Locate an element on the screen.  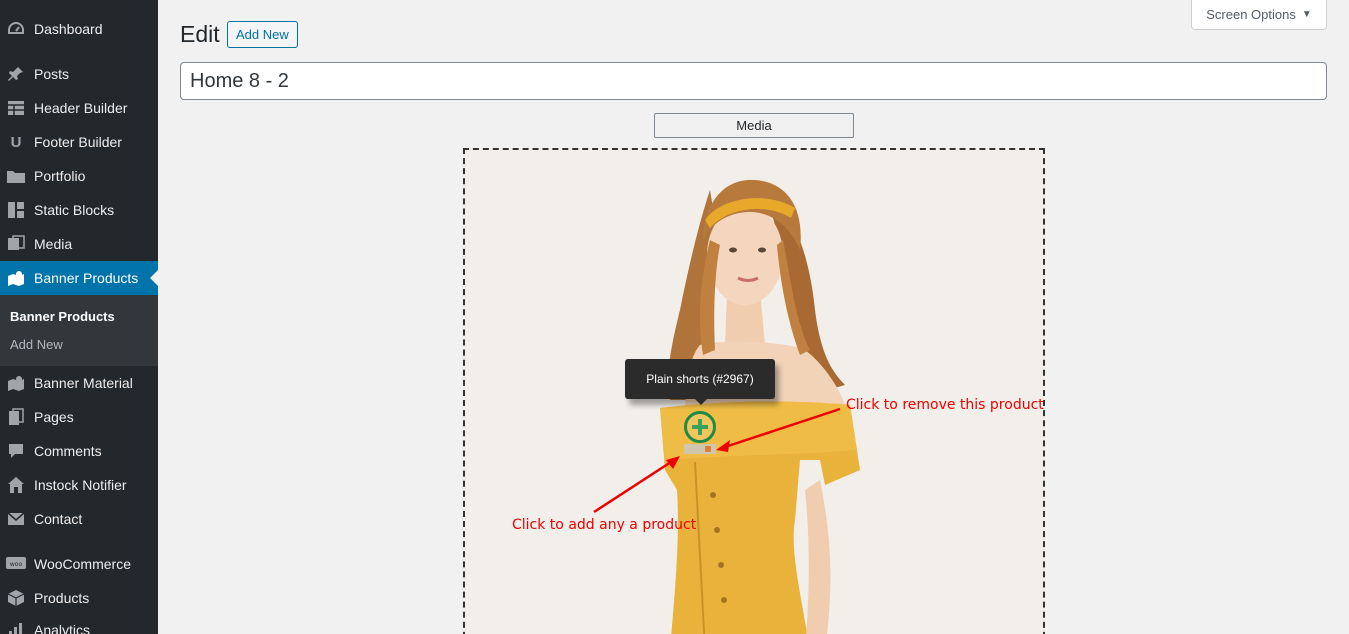
caret-down-icon: ▼ is located at coordinates (1306, 14).